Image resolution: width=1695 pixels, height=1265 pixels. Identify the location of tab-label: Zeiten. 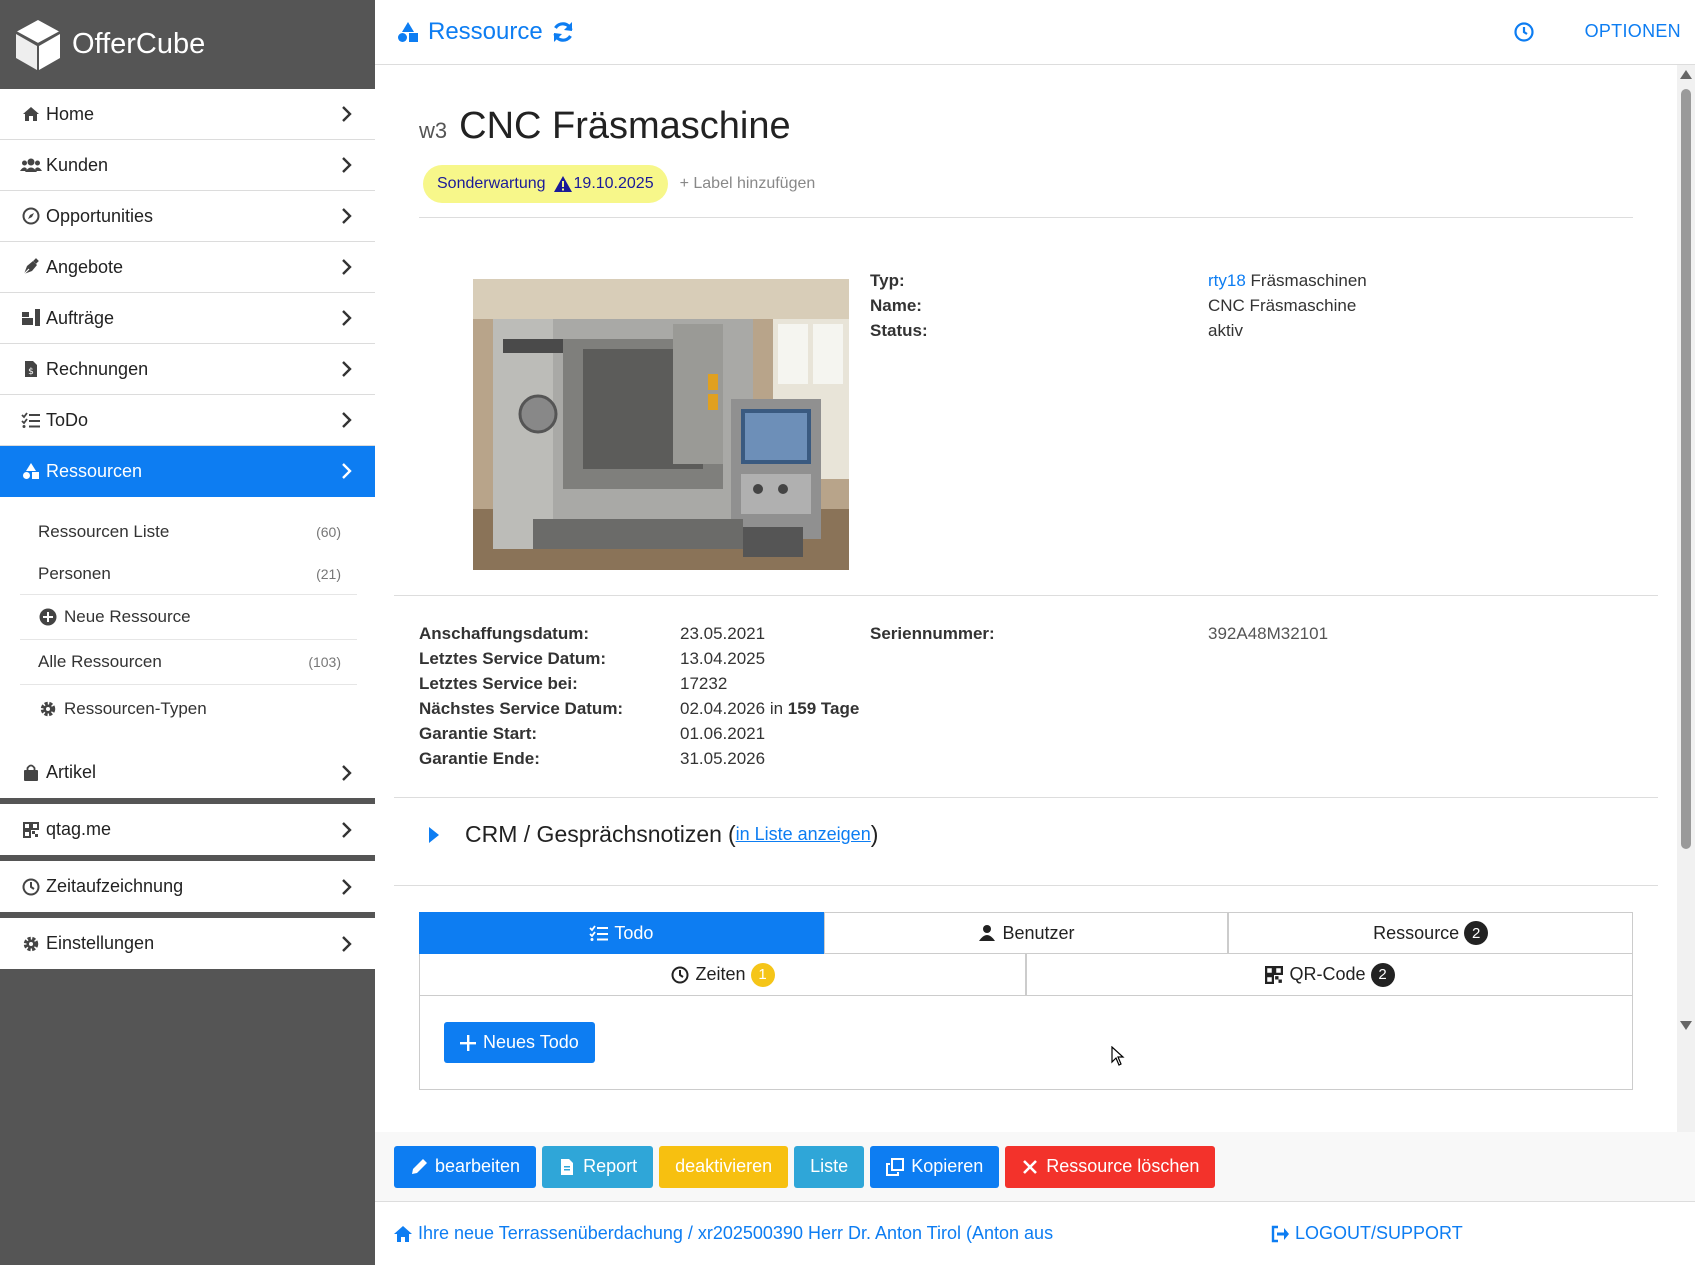
(720, 974).